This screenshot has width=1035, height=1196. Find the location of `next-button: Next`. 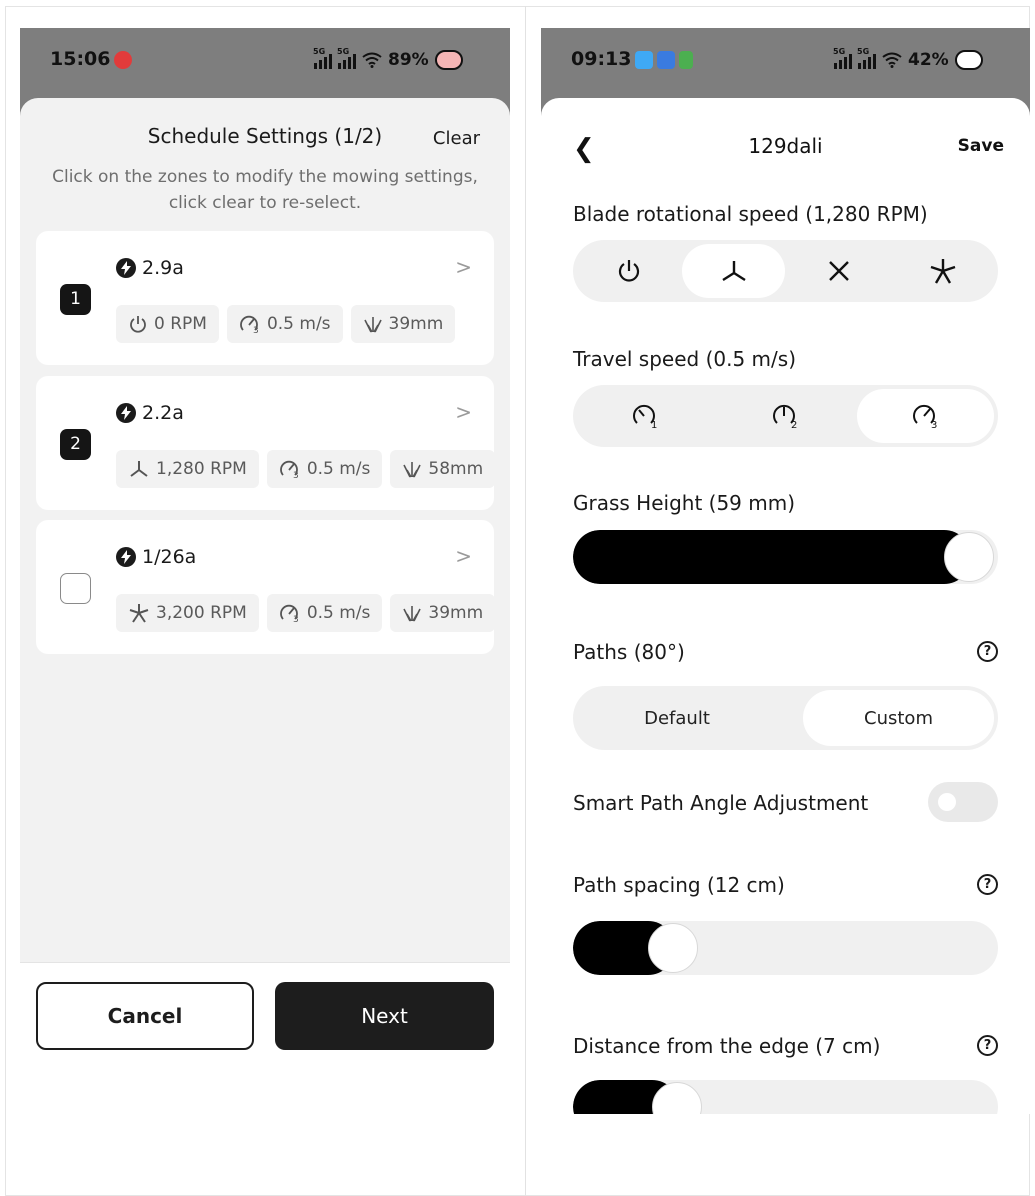

next-button: Next is located at coordinates (384, 1016).